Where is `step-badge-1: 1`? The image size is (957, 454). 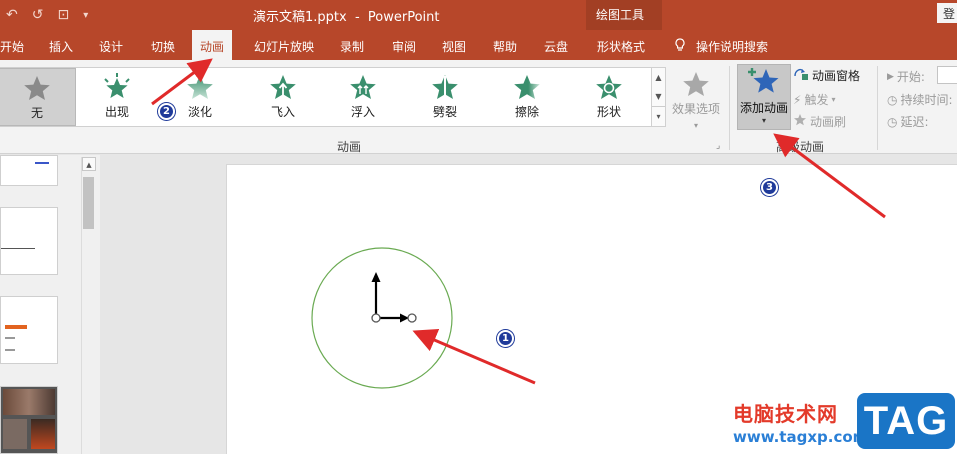 step-badge-1: 1 is located at coordinates (505, 338).